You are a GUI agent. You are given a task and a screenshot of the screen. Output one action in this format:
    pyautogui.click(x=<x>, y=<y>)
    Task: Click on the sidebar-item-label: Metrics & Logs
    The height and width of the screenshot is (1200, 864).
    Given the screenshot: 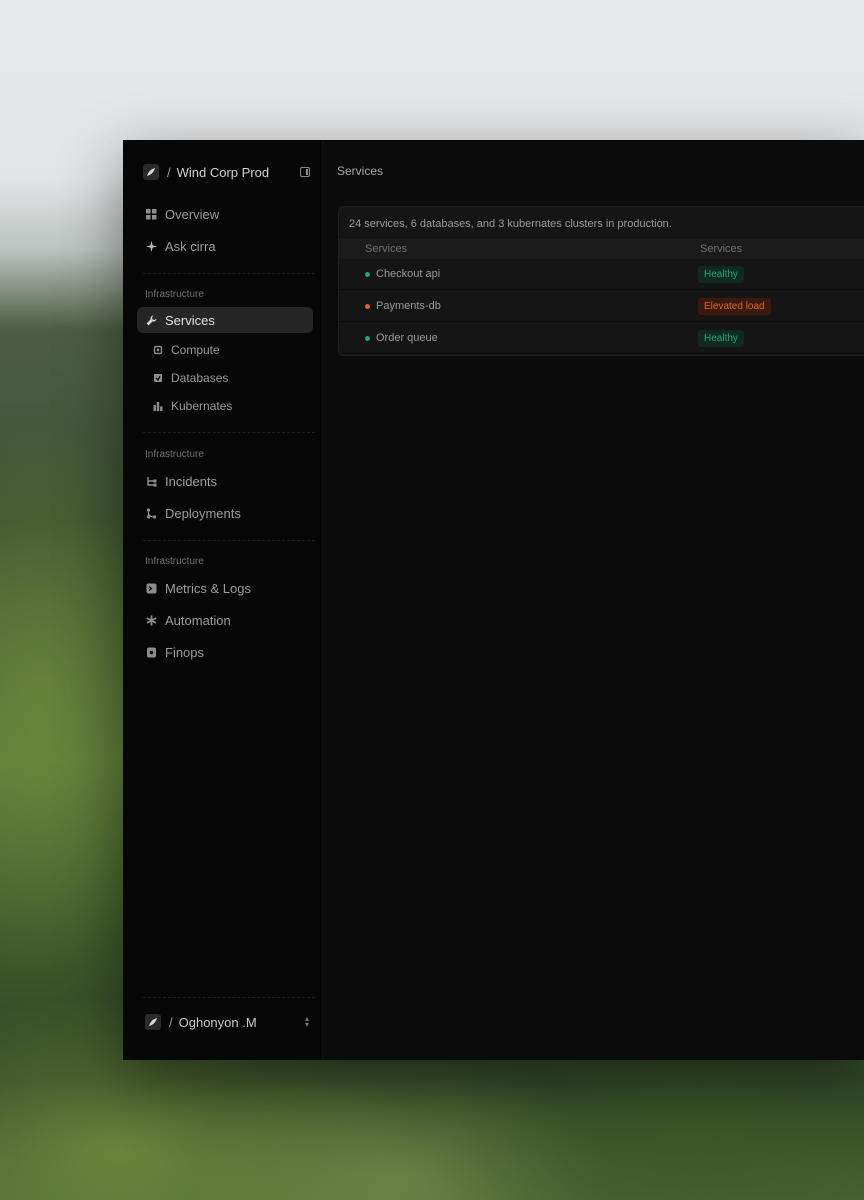 What is the action you would take?
    pyautogui.click(x=208, y=588)
    